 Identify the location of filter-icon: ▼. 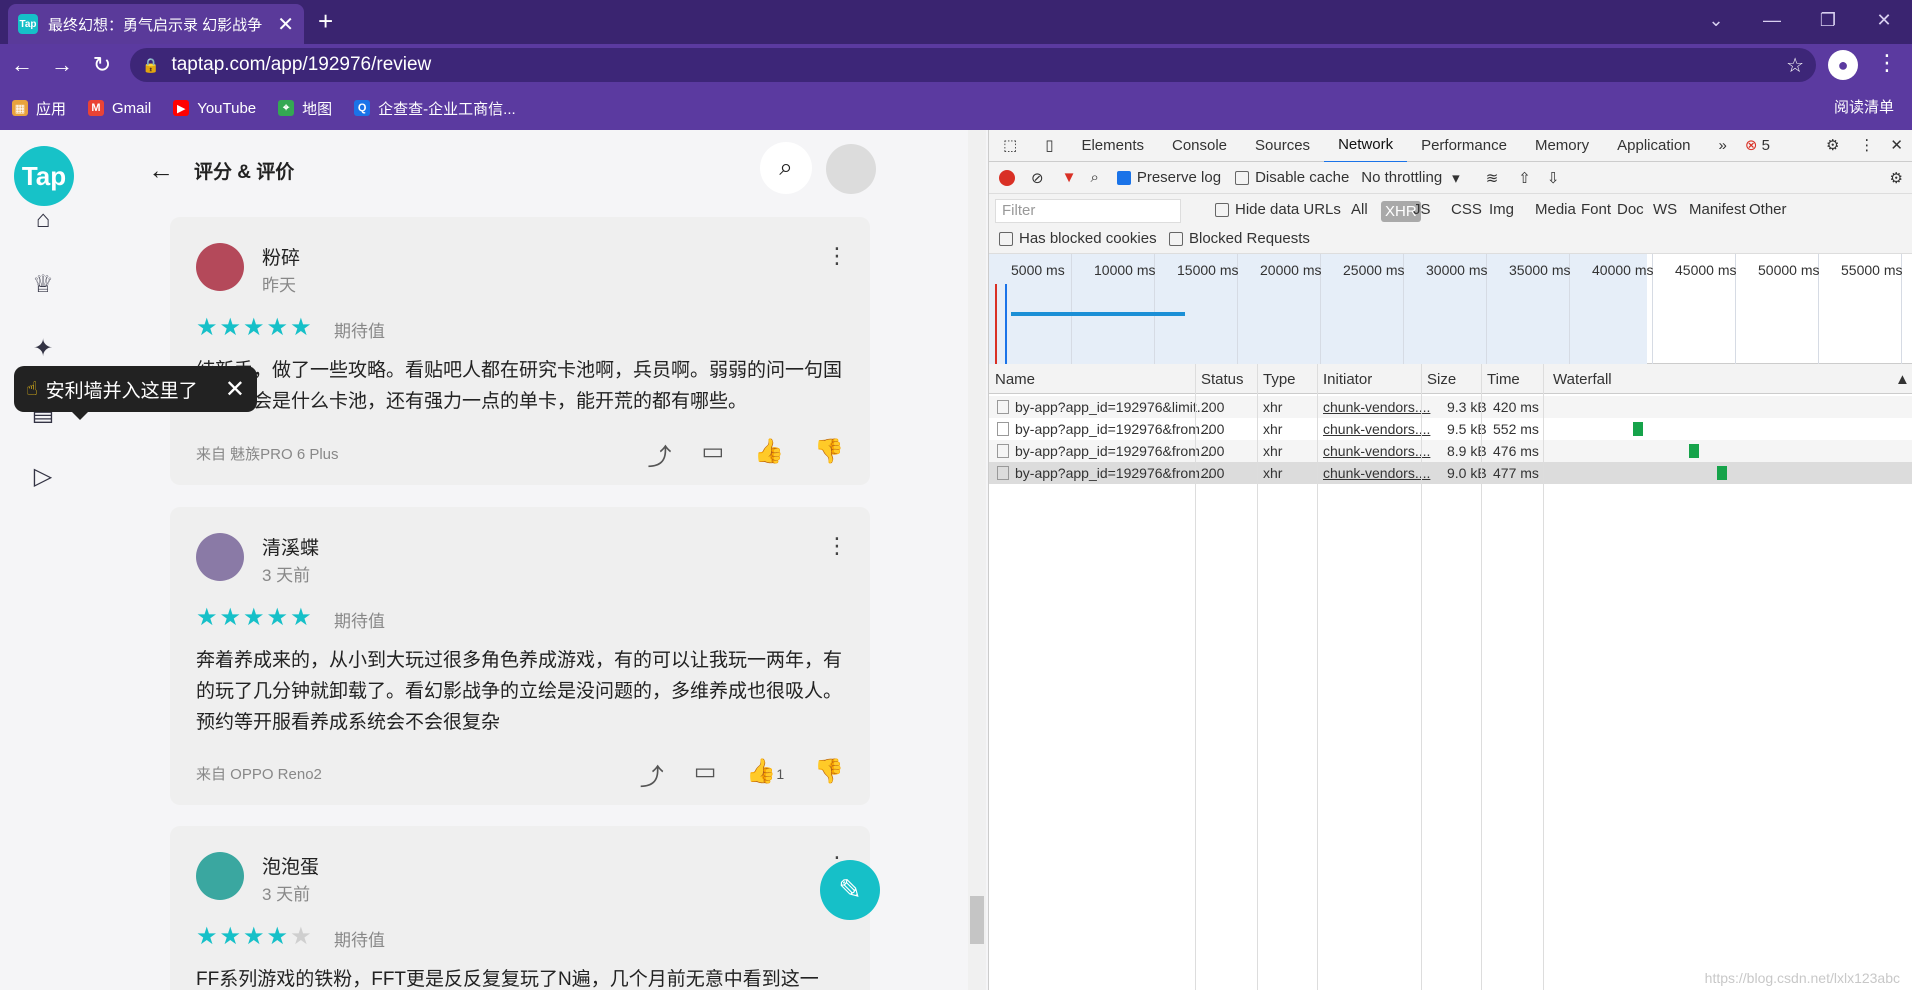
(1069, 177).